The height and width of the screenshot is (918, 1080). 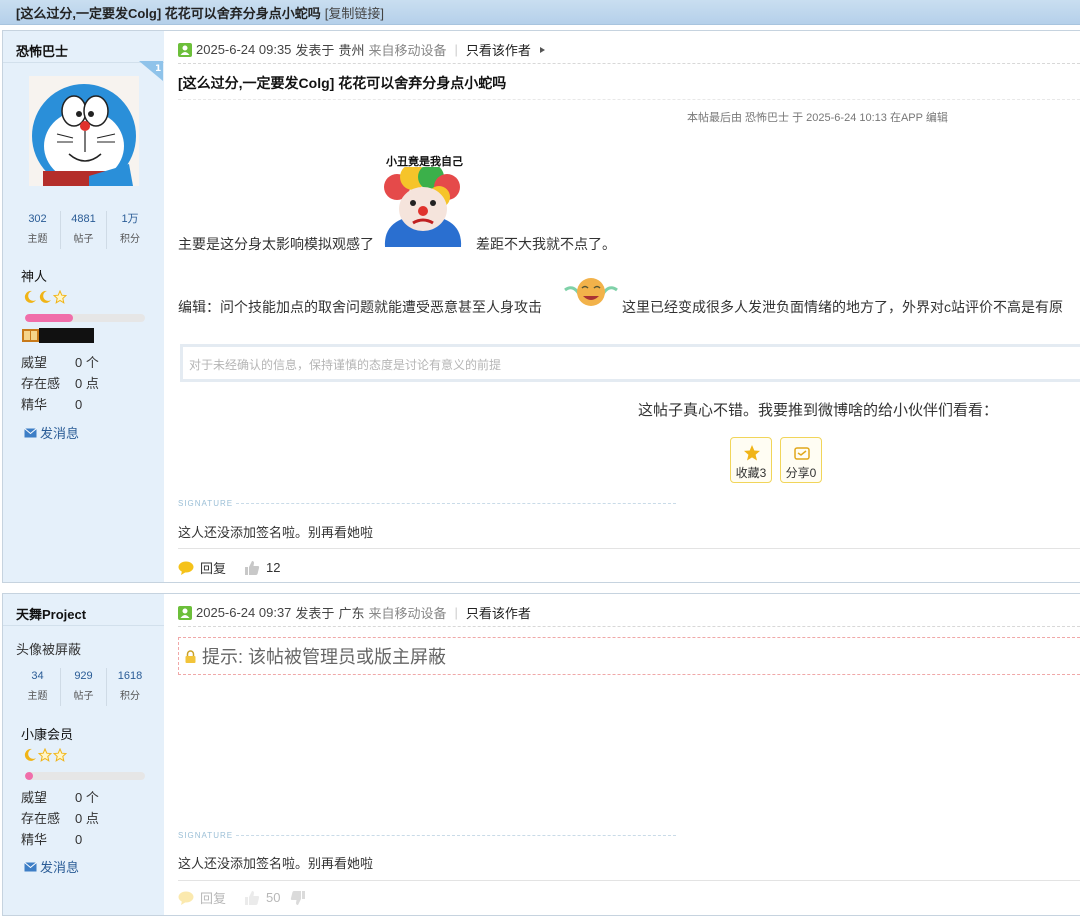 I want to click on book-medal-icon, so click(x=30, y=335).